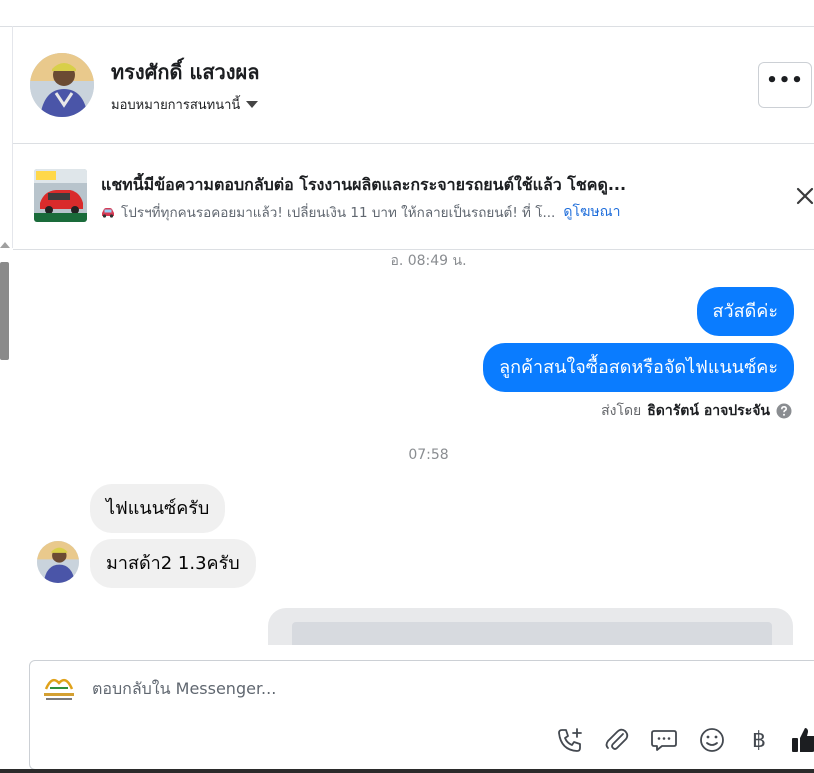  Describe the element at coordinates (58, 562) in the screenshot. I see `contact-avatar-small` at that location.